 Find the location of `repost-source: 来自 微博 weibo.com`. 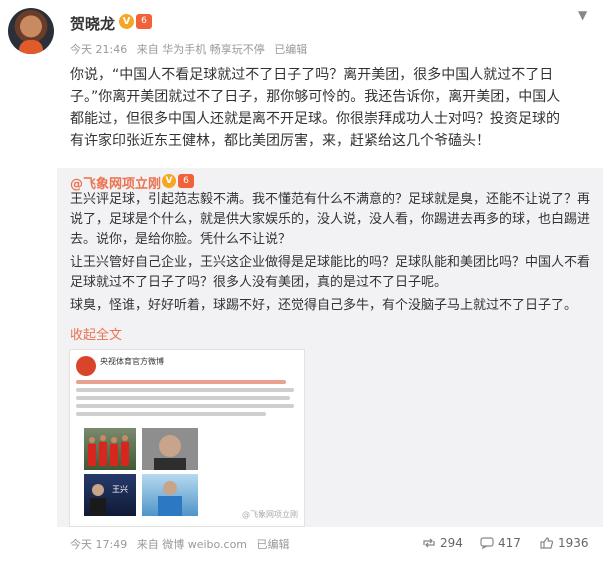

repost-source: 来自 微博 weibo.com is located at coordinates (192, 544).